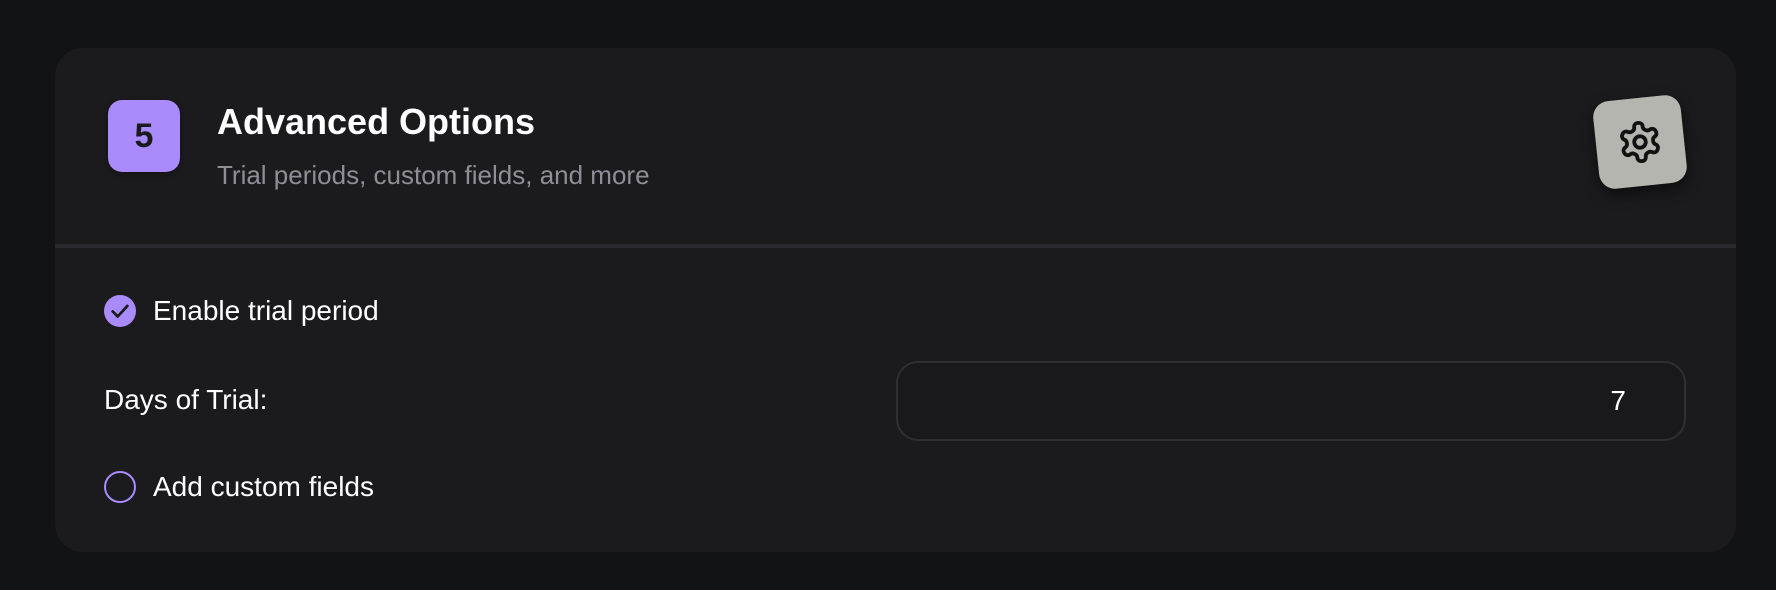 Image resolution: width=1776 pixels, height=590 pixels. I want to click on days-of-trial-label: Days of Trial:, so click(186, 399).